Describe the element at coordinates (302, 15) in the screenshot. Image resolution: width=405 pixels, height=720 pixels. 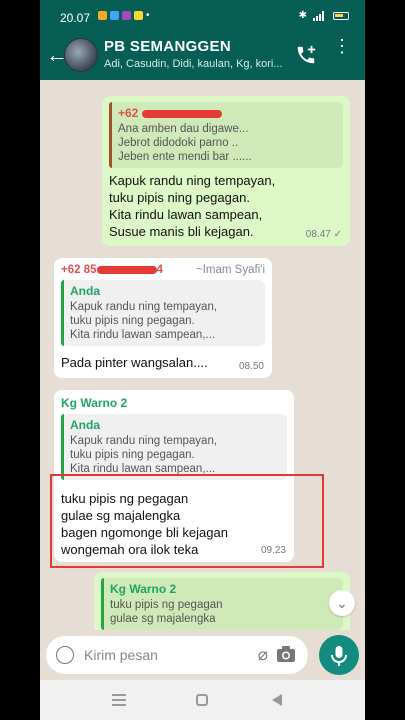
I see `bluetooth-icon: ✱` at that location.